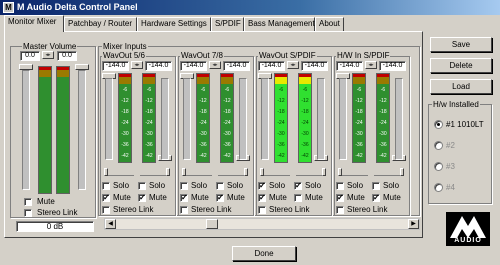  Describe the element at coordinates (250, 7) in the screenshot. I see `title-bar: M M Audio Delta Control Panel` at that location.